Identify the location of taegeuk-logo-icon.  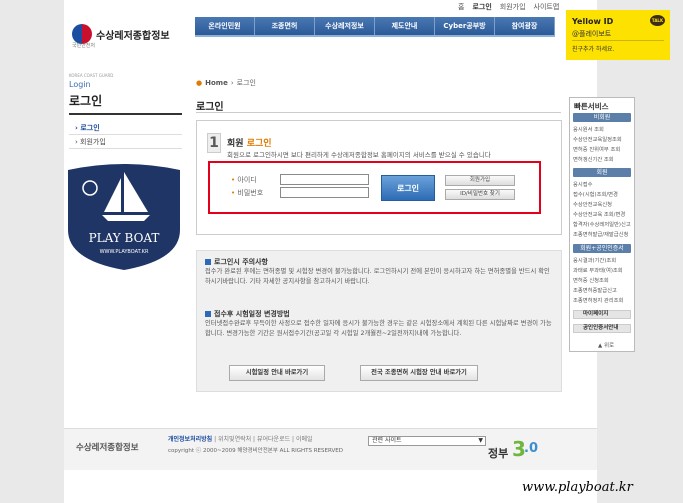
(82, 34).